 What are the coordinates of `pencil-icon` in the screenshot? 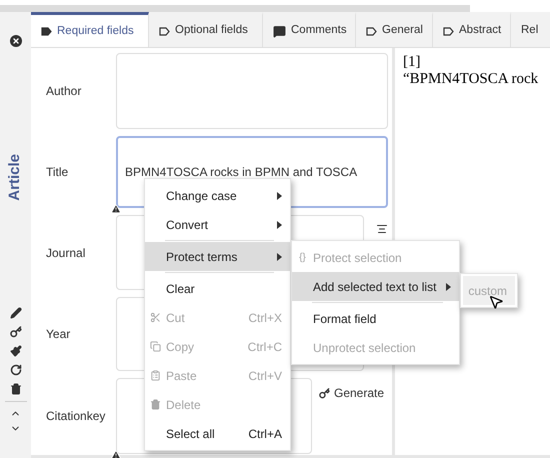 It's located at (16, 313).